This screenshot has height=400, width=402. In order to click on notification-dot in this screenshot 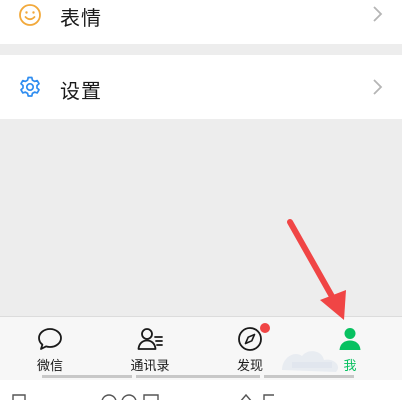, I will do `click(265, 328)`.